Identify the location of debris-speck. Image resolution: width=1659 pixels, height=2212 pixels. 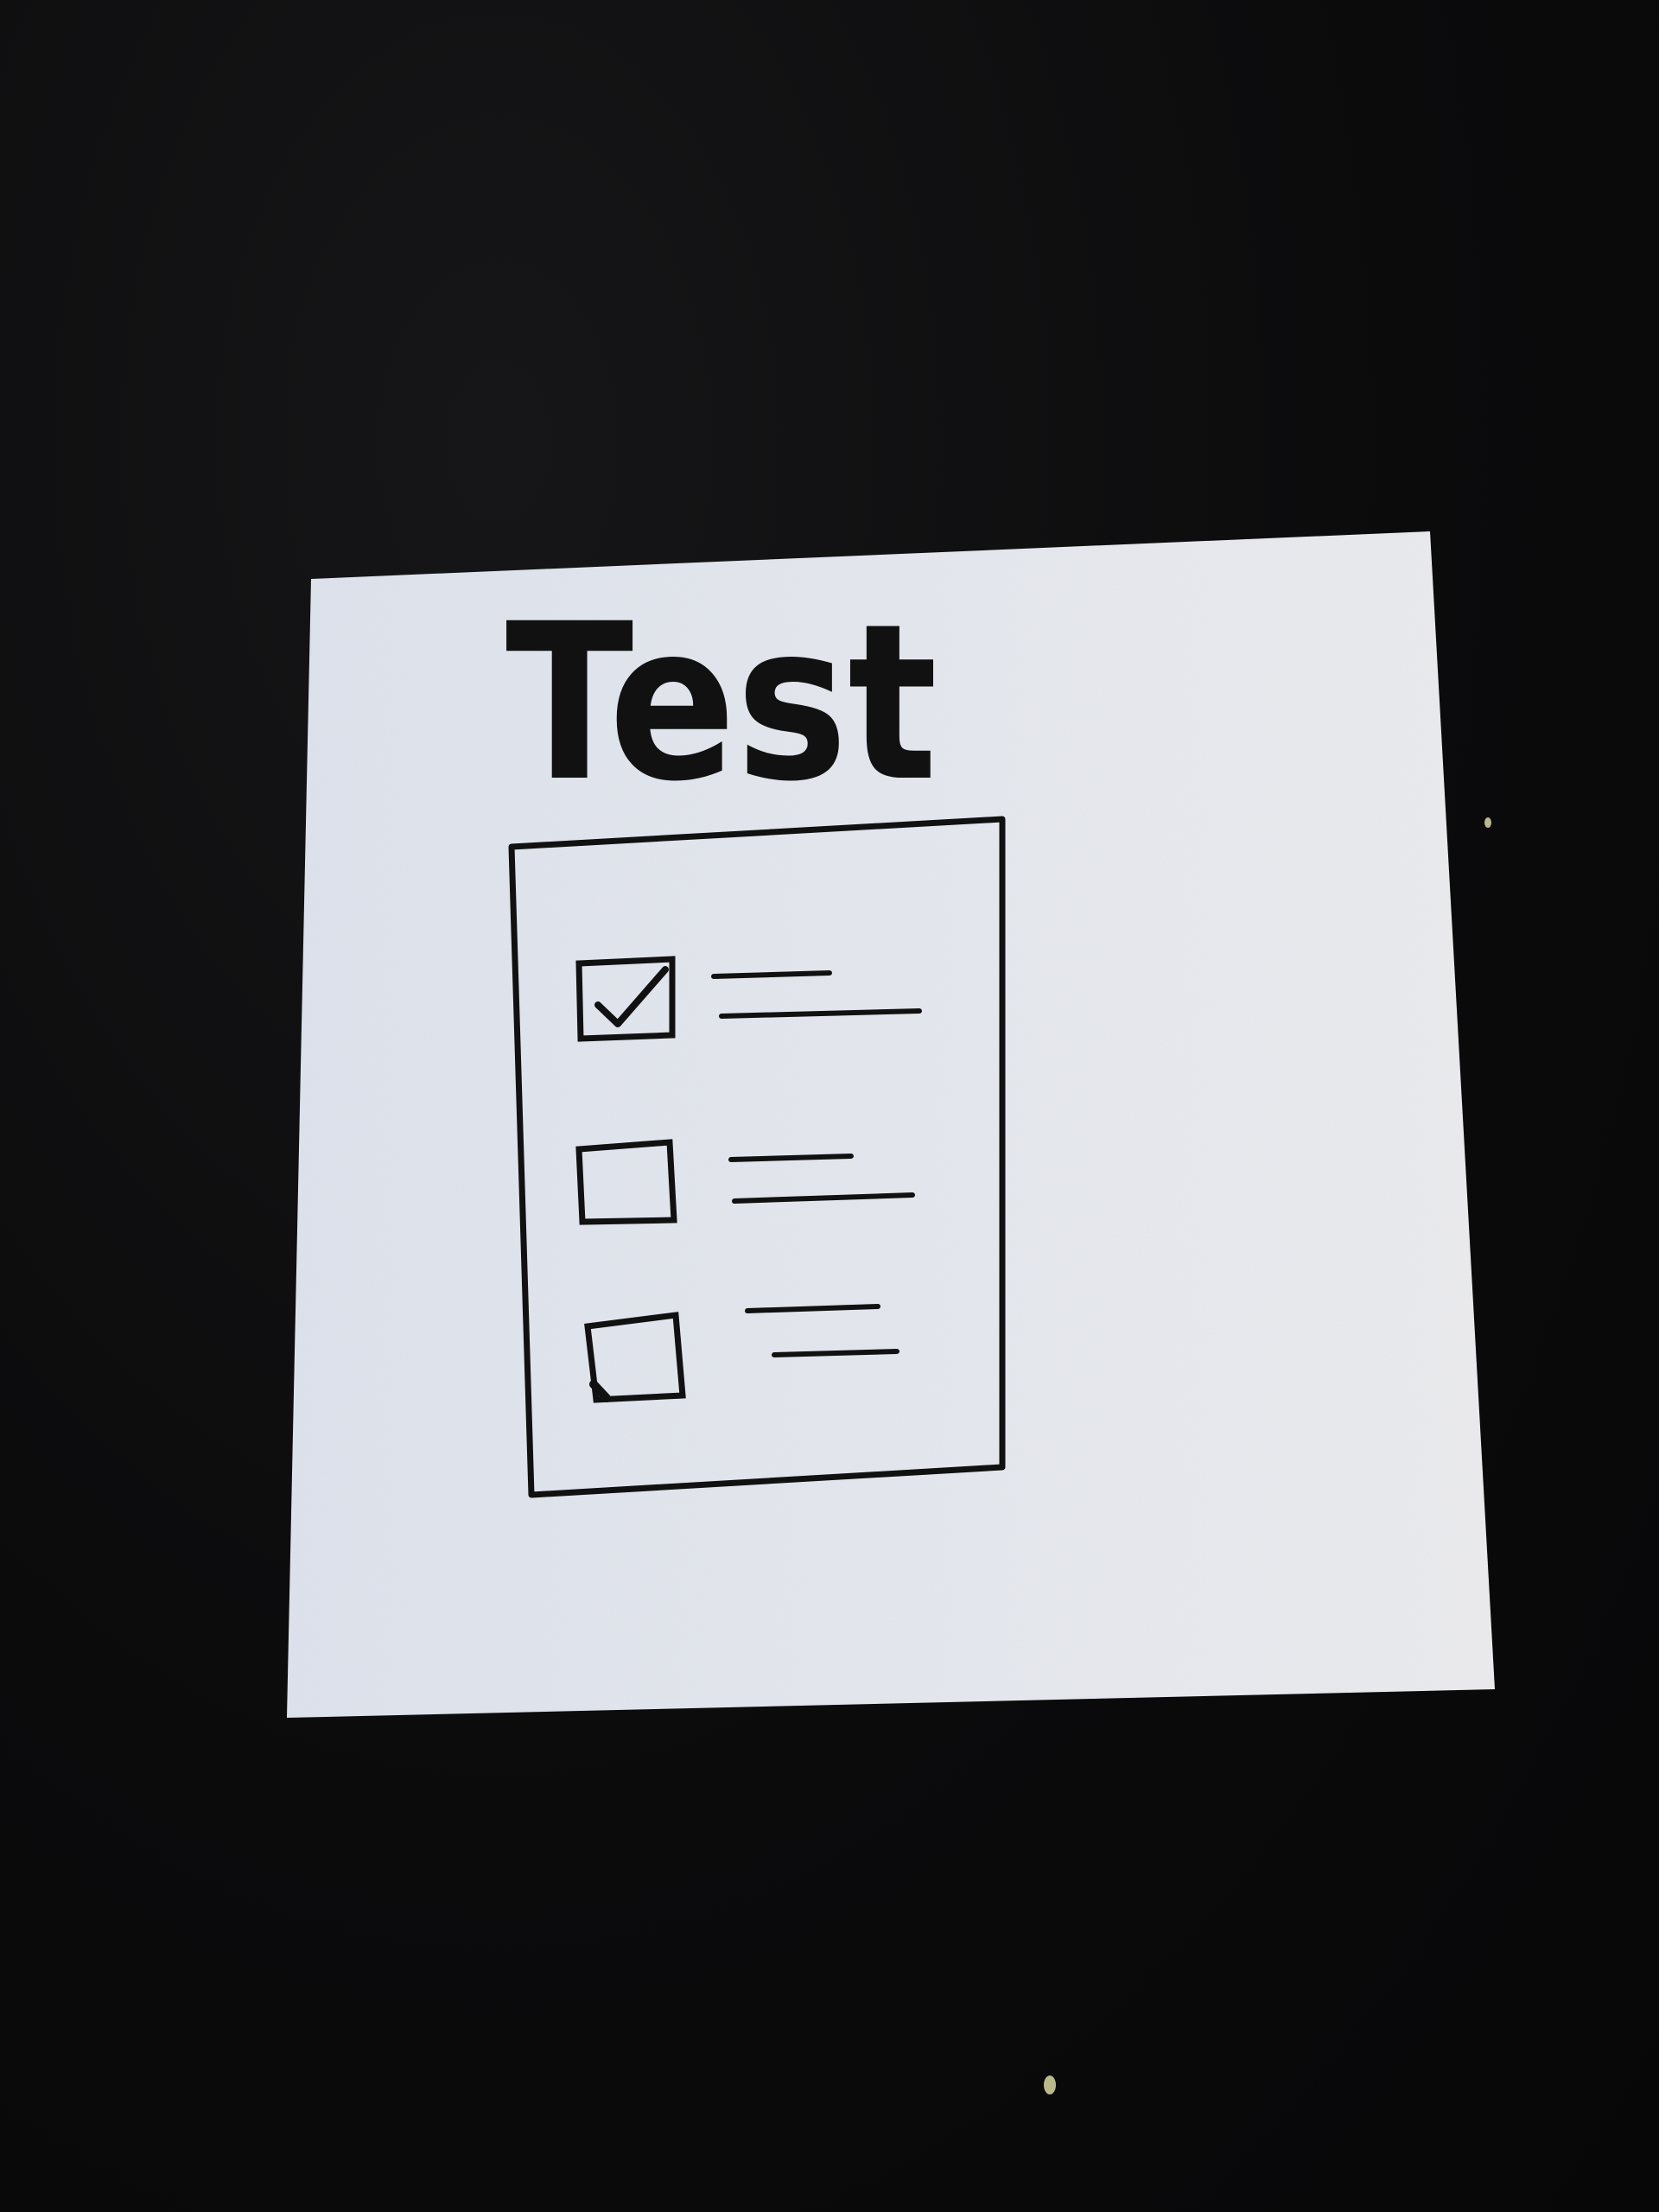
(1050, 2084).